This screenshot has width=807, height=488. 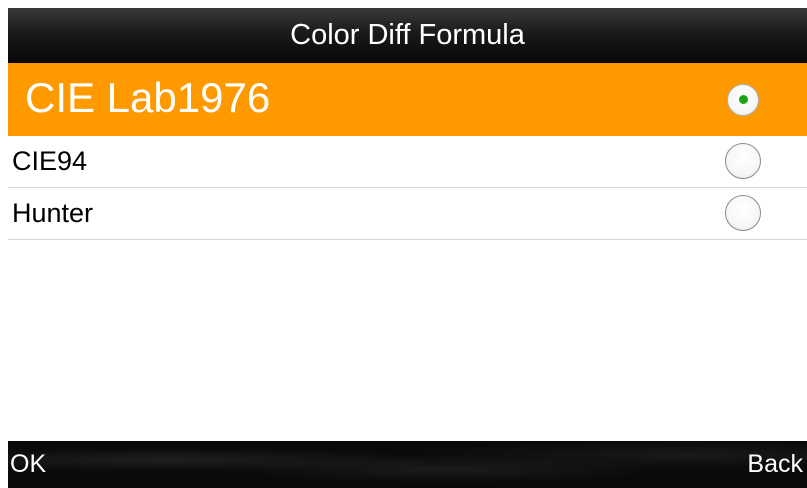 I want to click on title-bar: Color Diff Formula, so click(x=407, y=35).